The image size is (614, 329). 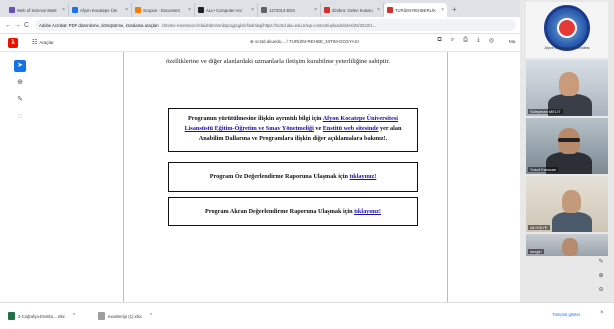 What do you see at coordinates (454, 10) in the screenshot?
I see `new-tab-button: +` at bounding box center [454, 10].